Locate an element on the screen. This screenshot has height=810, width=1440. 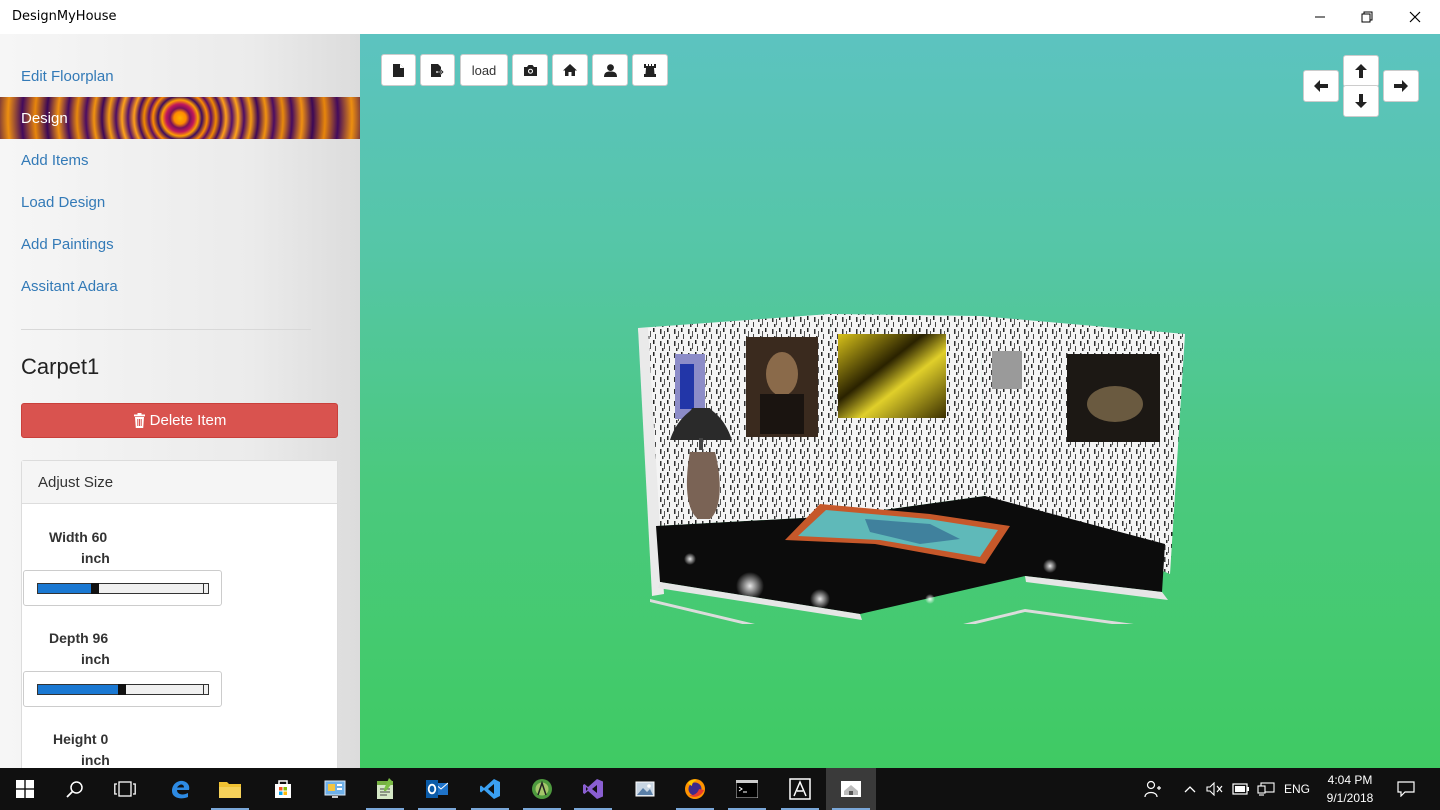
file-icon is located at coordinates (398, 70).